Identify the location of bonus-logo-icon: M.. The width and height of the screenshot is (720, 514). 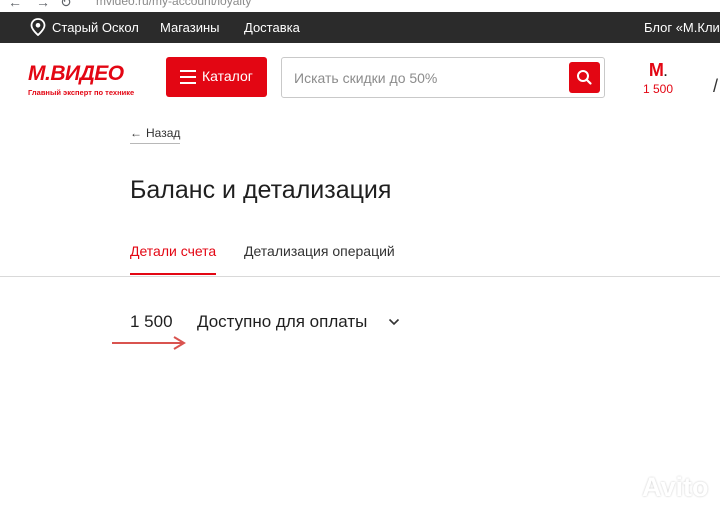
(658, 70).